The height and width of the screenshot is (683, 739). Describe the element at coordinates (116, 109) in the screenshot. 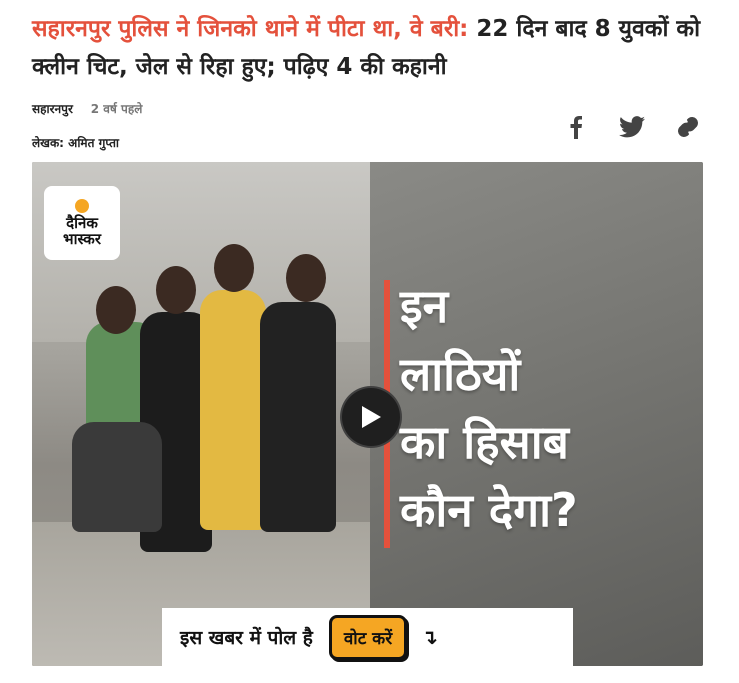

I see `publish-time: 2 वर्ष पहले` at that location.